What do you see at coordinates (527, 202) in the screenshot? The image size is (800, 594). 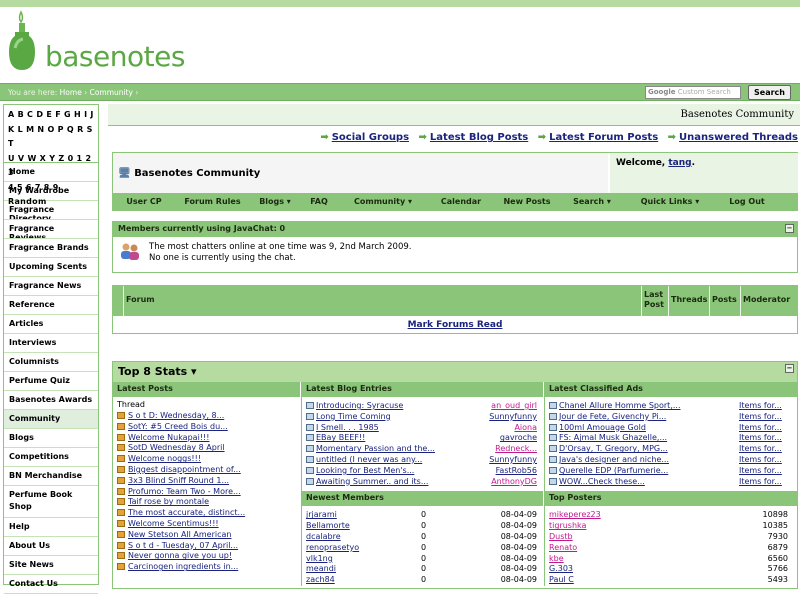 I see `nav-new-posts: New Posts` at bounding box center [527, 202].